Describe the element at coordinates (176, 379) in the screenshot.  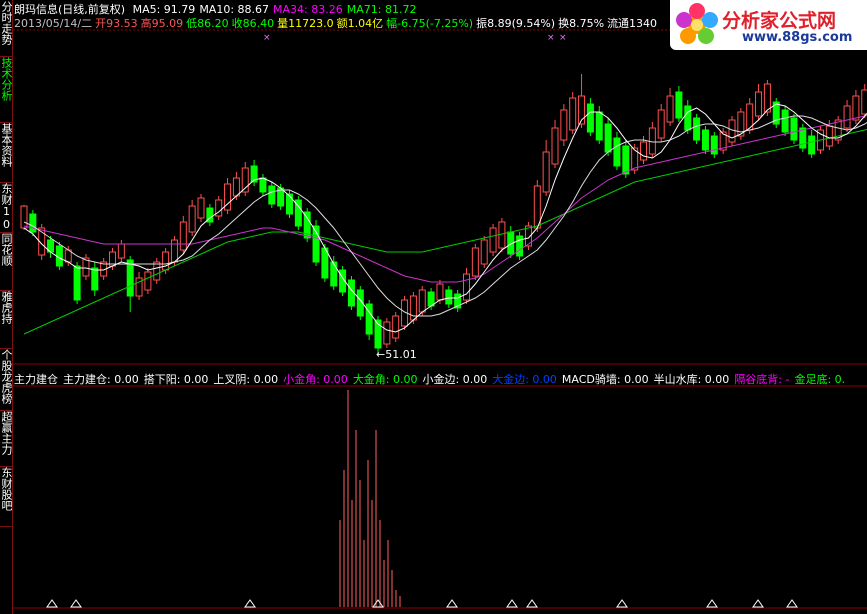
I see `indicator-item-2: 搭下阳: 0.00` at that location.